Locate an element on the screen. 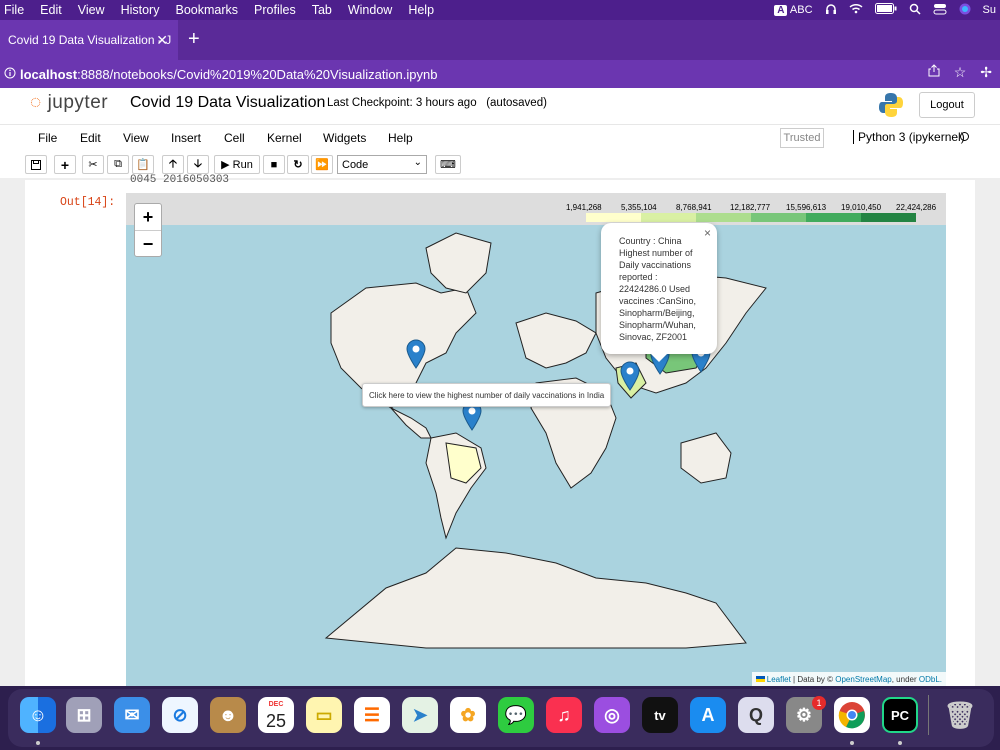 The height and width of the screenshot is (750, 1000). command-palette-button: ⌨ is located at coordinates (448, 164).